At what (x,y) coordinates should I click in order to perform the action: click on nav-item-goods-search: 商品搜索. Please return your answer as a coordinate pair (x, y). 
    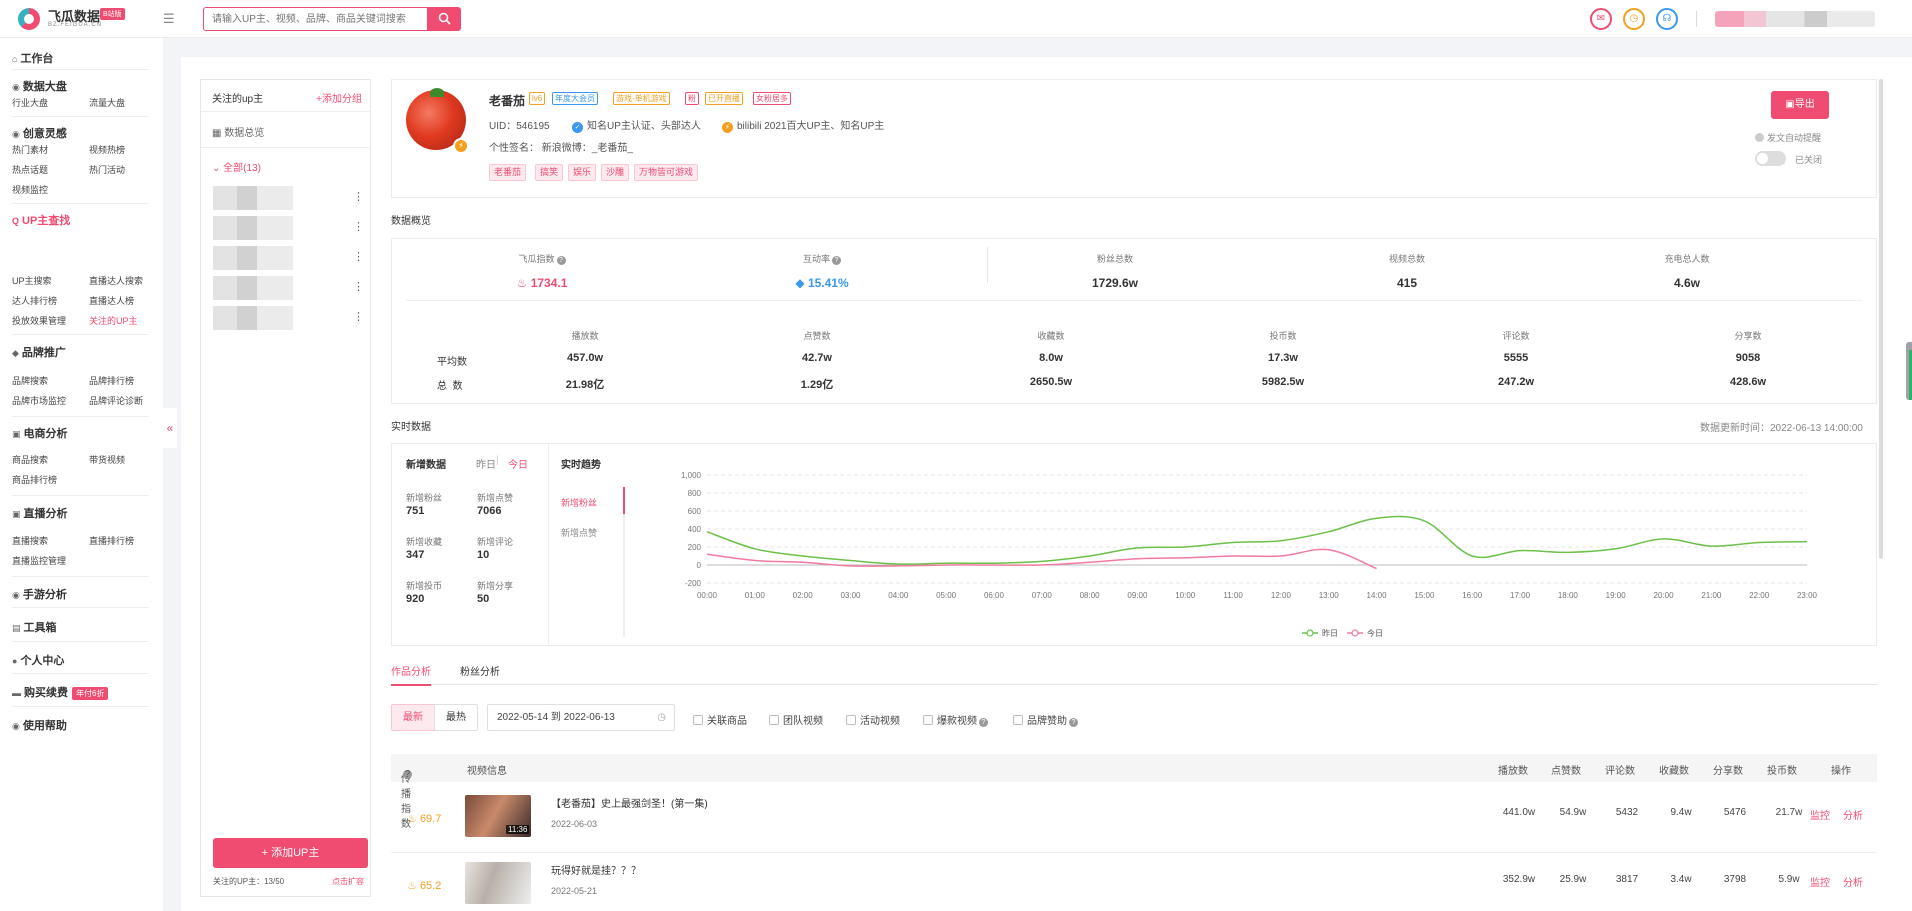
    Looking at the image, I should click on (30, 459).